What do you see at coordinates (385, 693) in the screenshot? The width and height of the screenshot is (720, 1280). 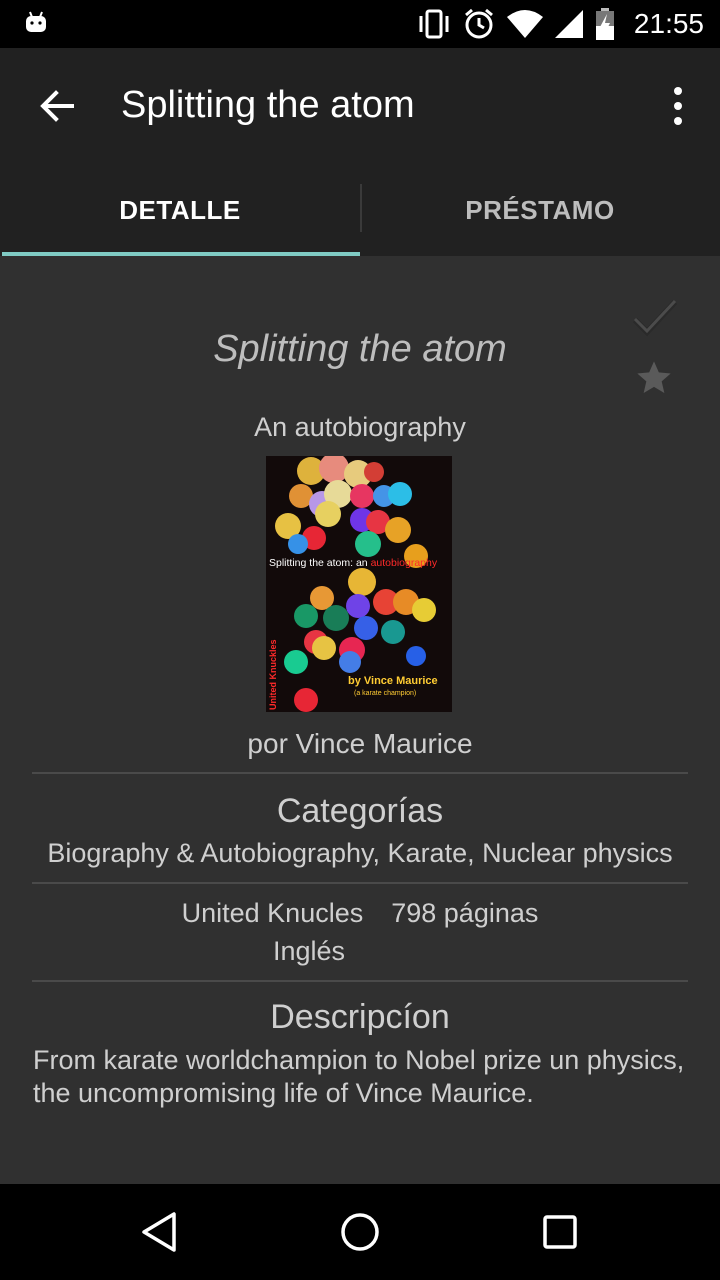 I see `cover-tagline-text: (a karate champion)` at bounding box center [385, 693].